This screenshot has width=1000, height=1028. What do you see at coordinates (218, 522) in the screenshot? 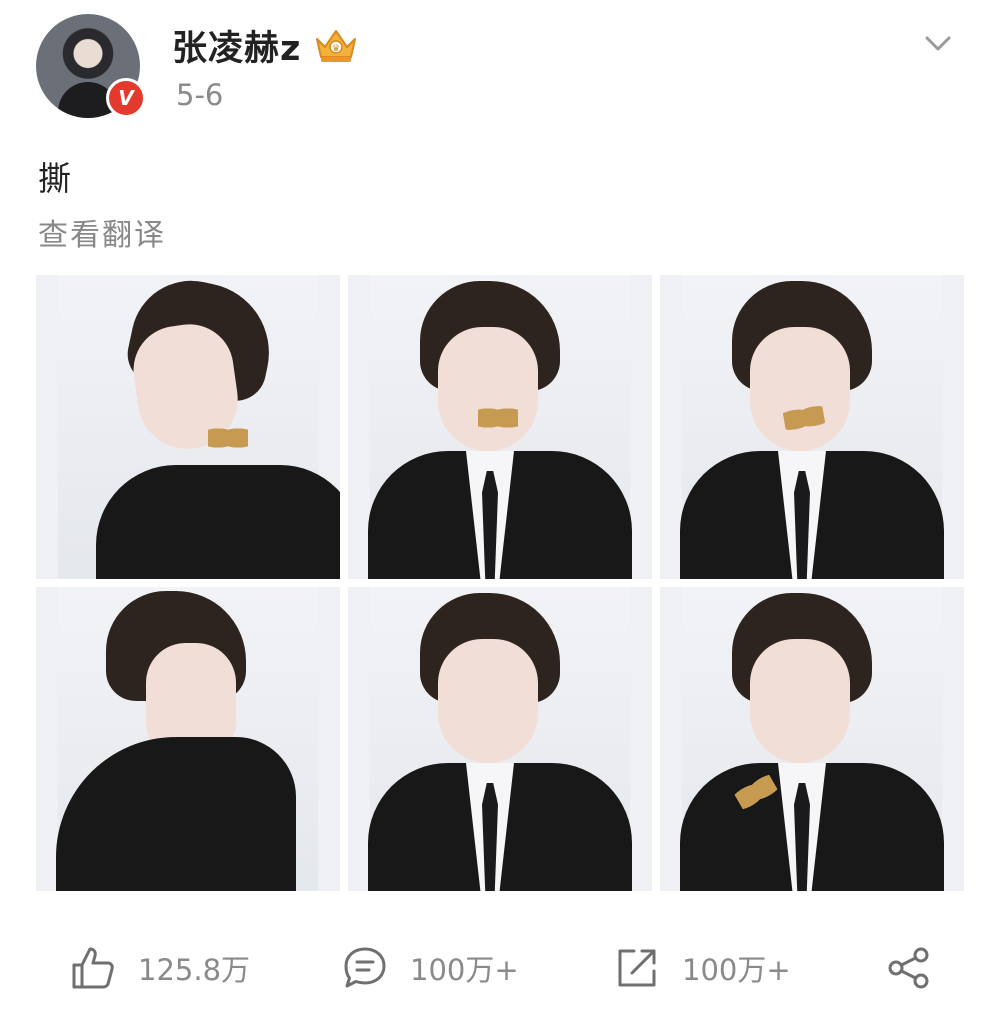
I see `photo-subject-jacket` at bounding box center [218, 522].